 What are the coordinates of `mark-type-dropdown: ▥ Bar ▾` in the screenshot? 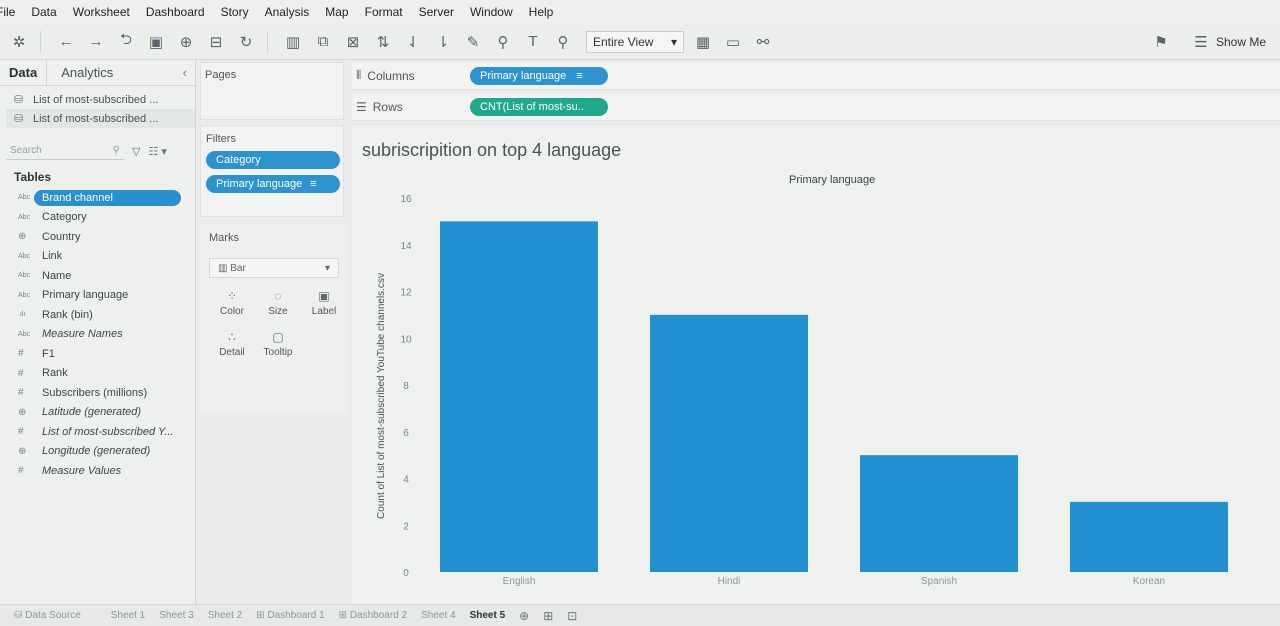 It's located at (274, 268).